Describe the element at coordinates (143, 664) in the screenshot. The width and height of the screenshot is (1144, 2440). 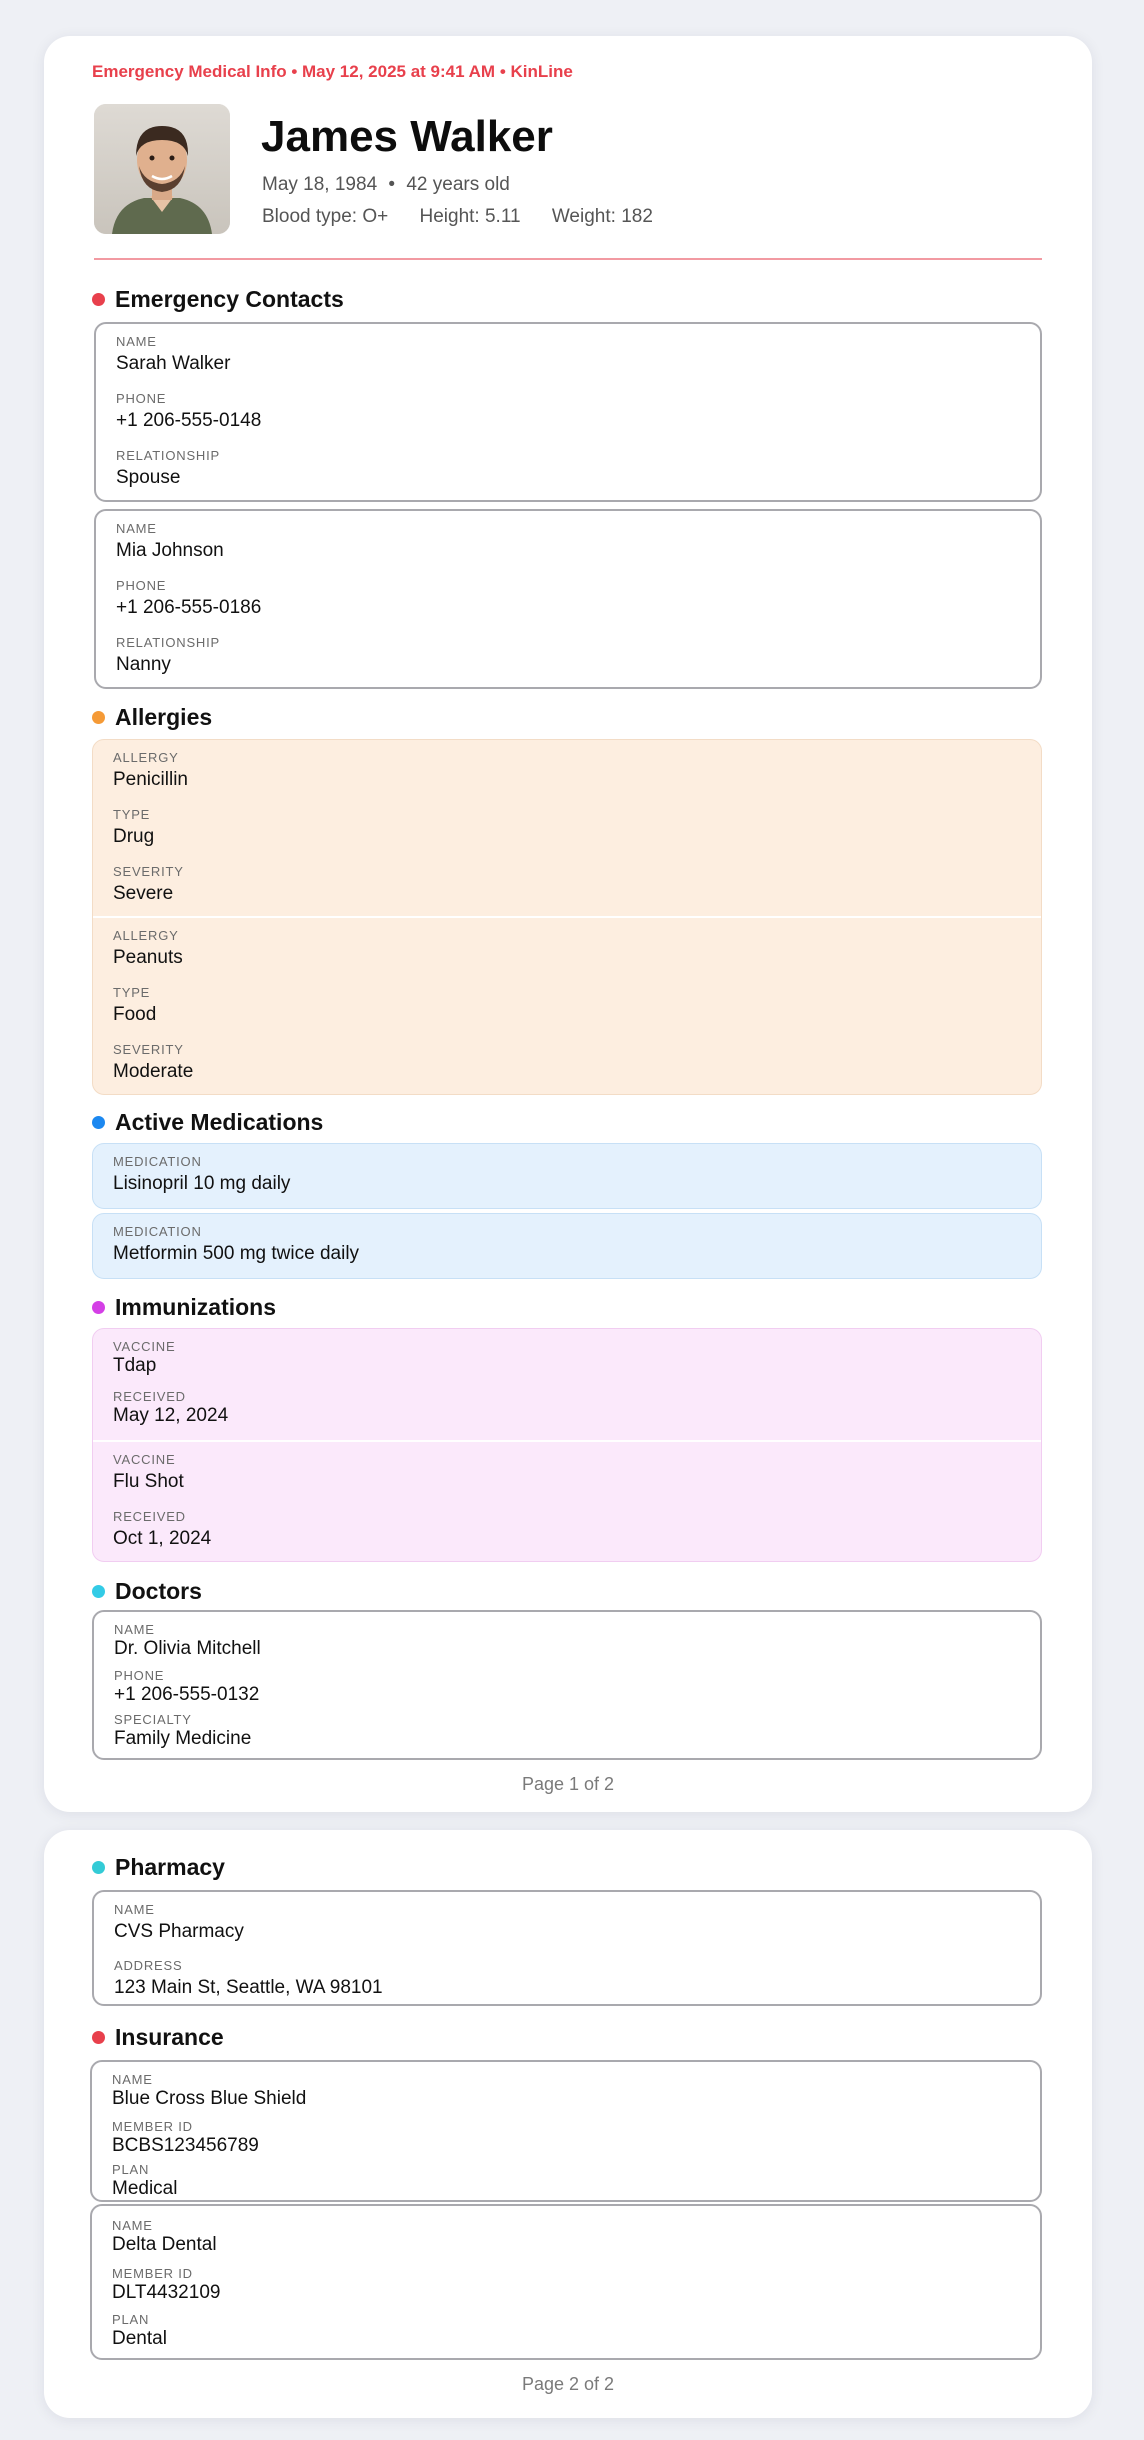
I see `contact-relationship: Nanny` at that location.